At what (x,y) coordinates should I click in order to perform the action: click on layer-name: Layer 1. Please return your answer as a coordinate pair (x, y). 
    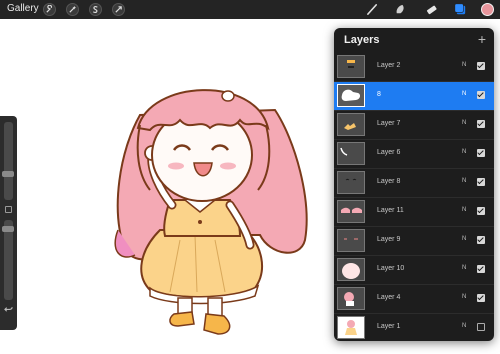
    Looking at the image, I should click on (389, 326).